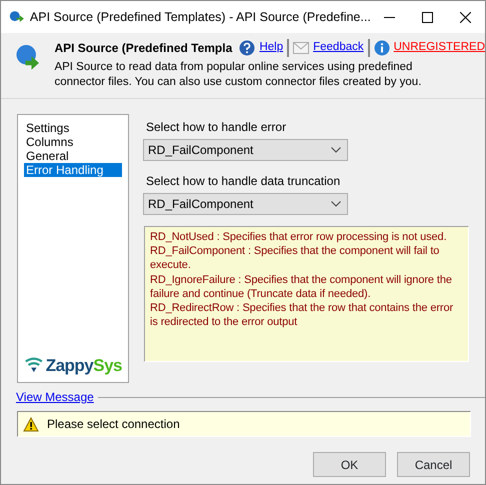 This screenshot has height=485, width=486. Describe the element at coordinates (73, 142) in the screenshot. I see `sidebar-item: Columns` at that location.